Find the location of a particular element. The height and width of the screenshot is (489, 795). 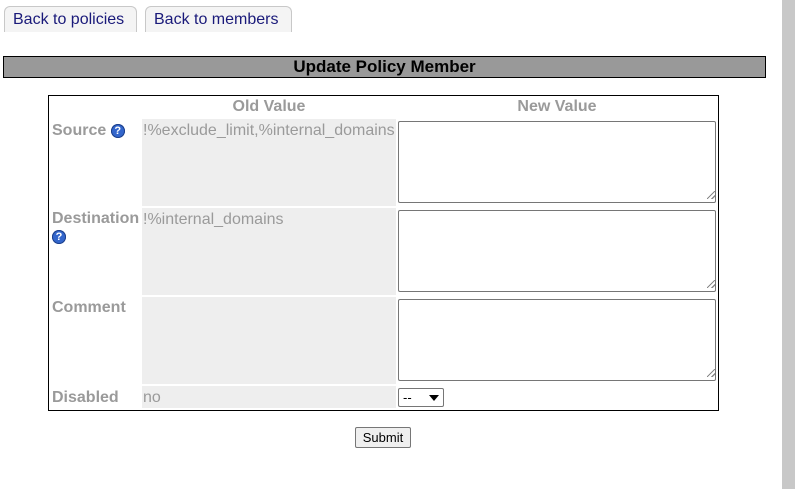

destination-help-icon: ? is located at coordinates (59, 237).